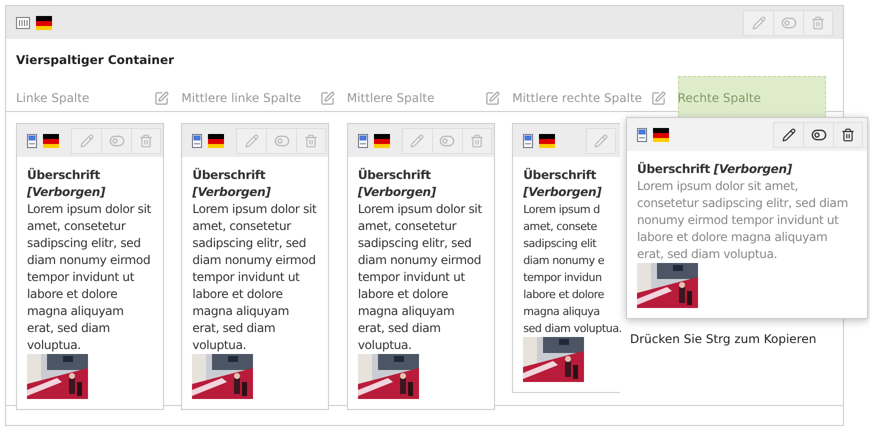 The height and width of the screenshot is (430, 870). What do you see at coordinates (23, 22) in the screenshot?
I see `container-icon` at bounding box center [23, 22].